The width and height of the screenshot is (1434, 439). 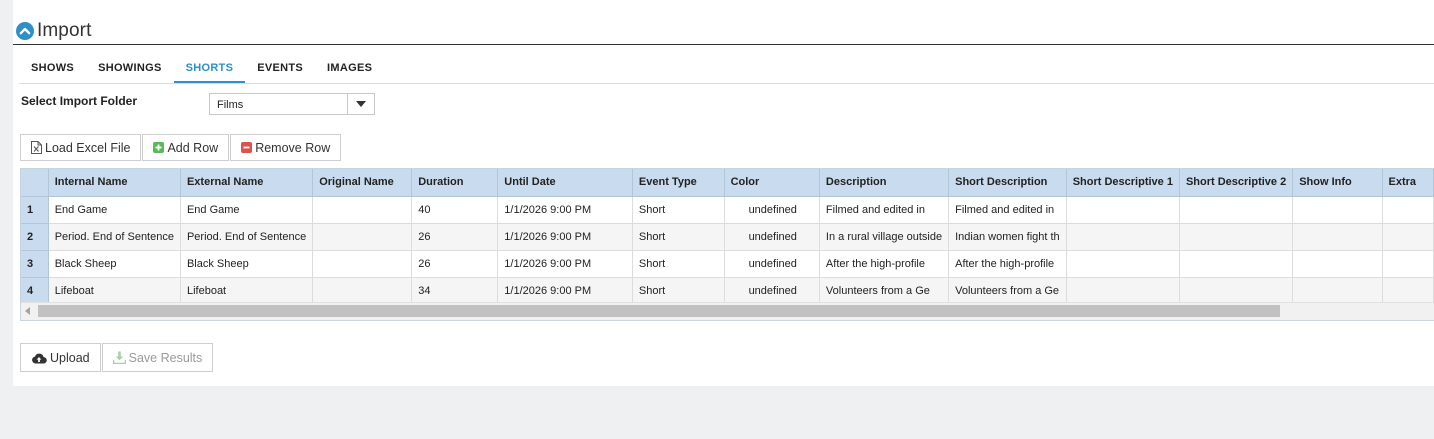 What do you see at coordinates (360, 104) in the screenshot?
I see `dropdown-toggle` at bounding box center [360, 104].